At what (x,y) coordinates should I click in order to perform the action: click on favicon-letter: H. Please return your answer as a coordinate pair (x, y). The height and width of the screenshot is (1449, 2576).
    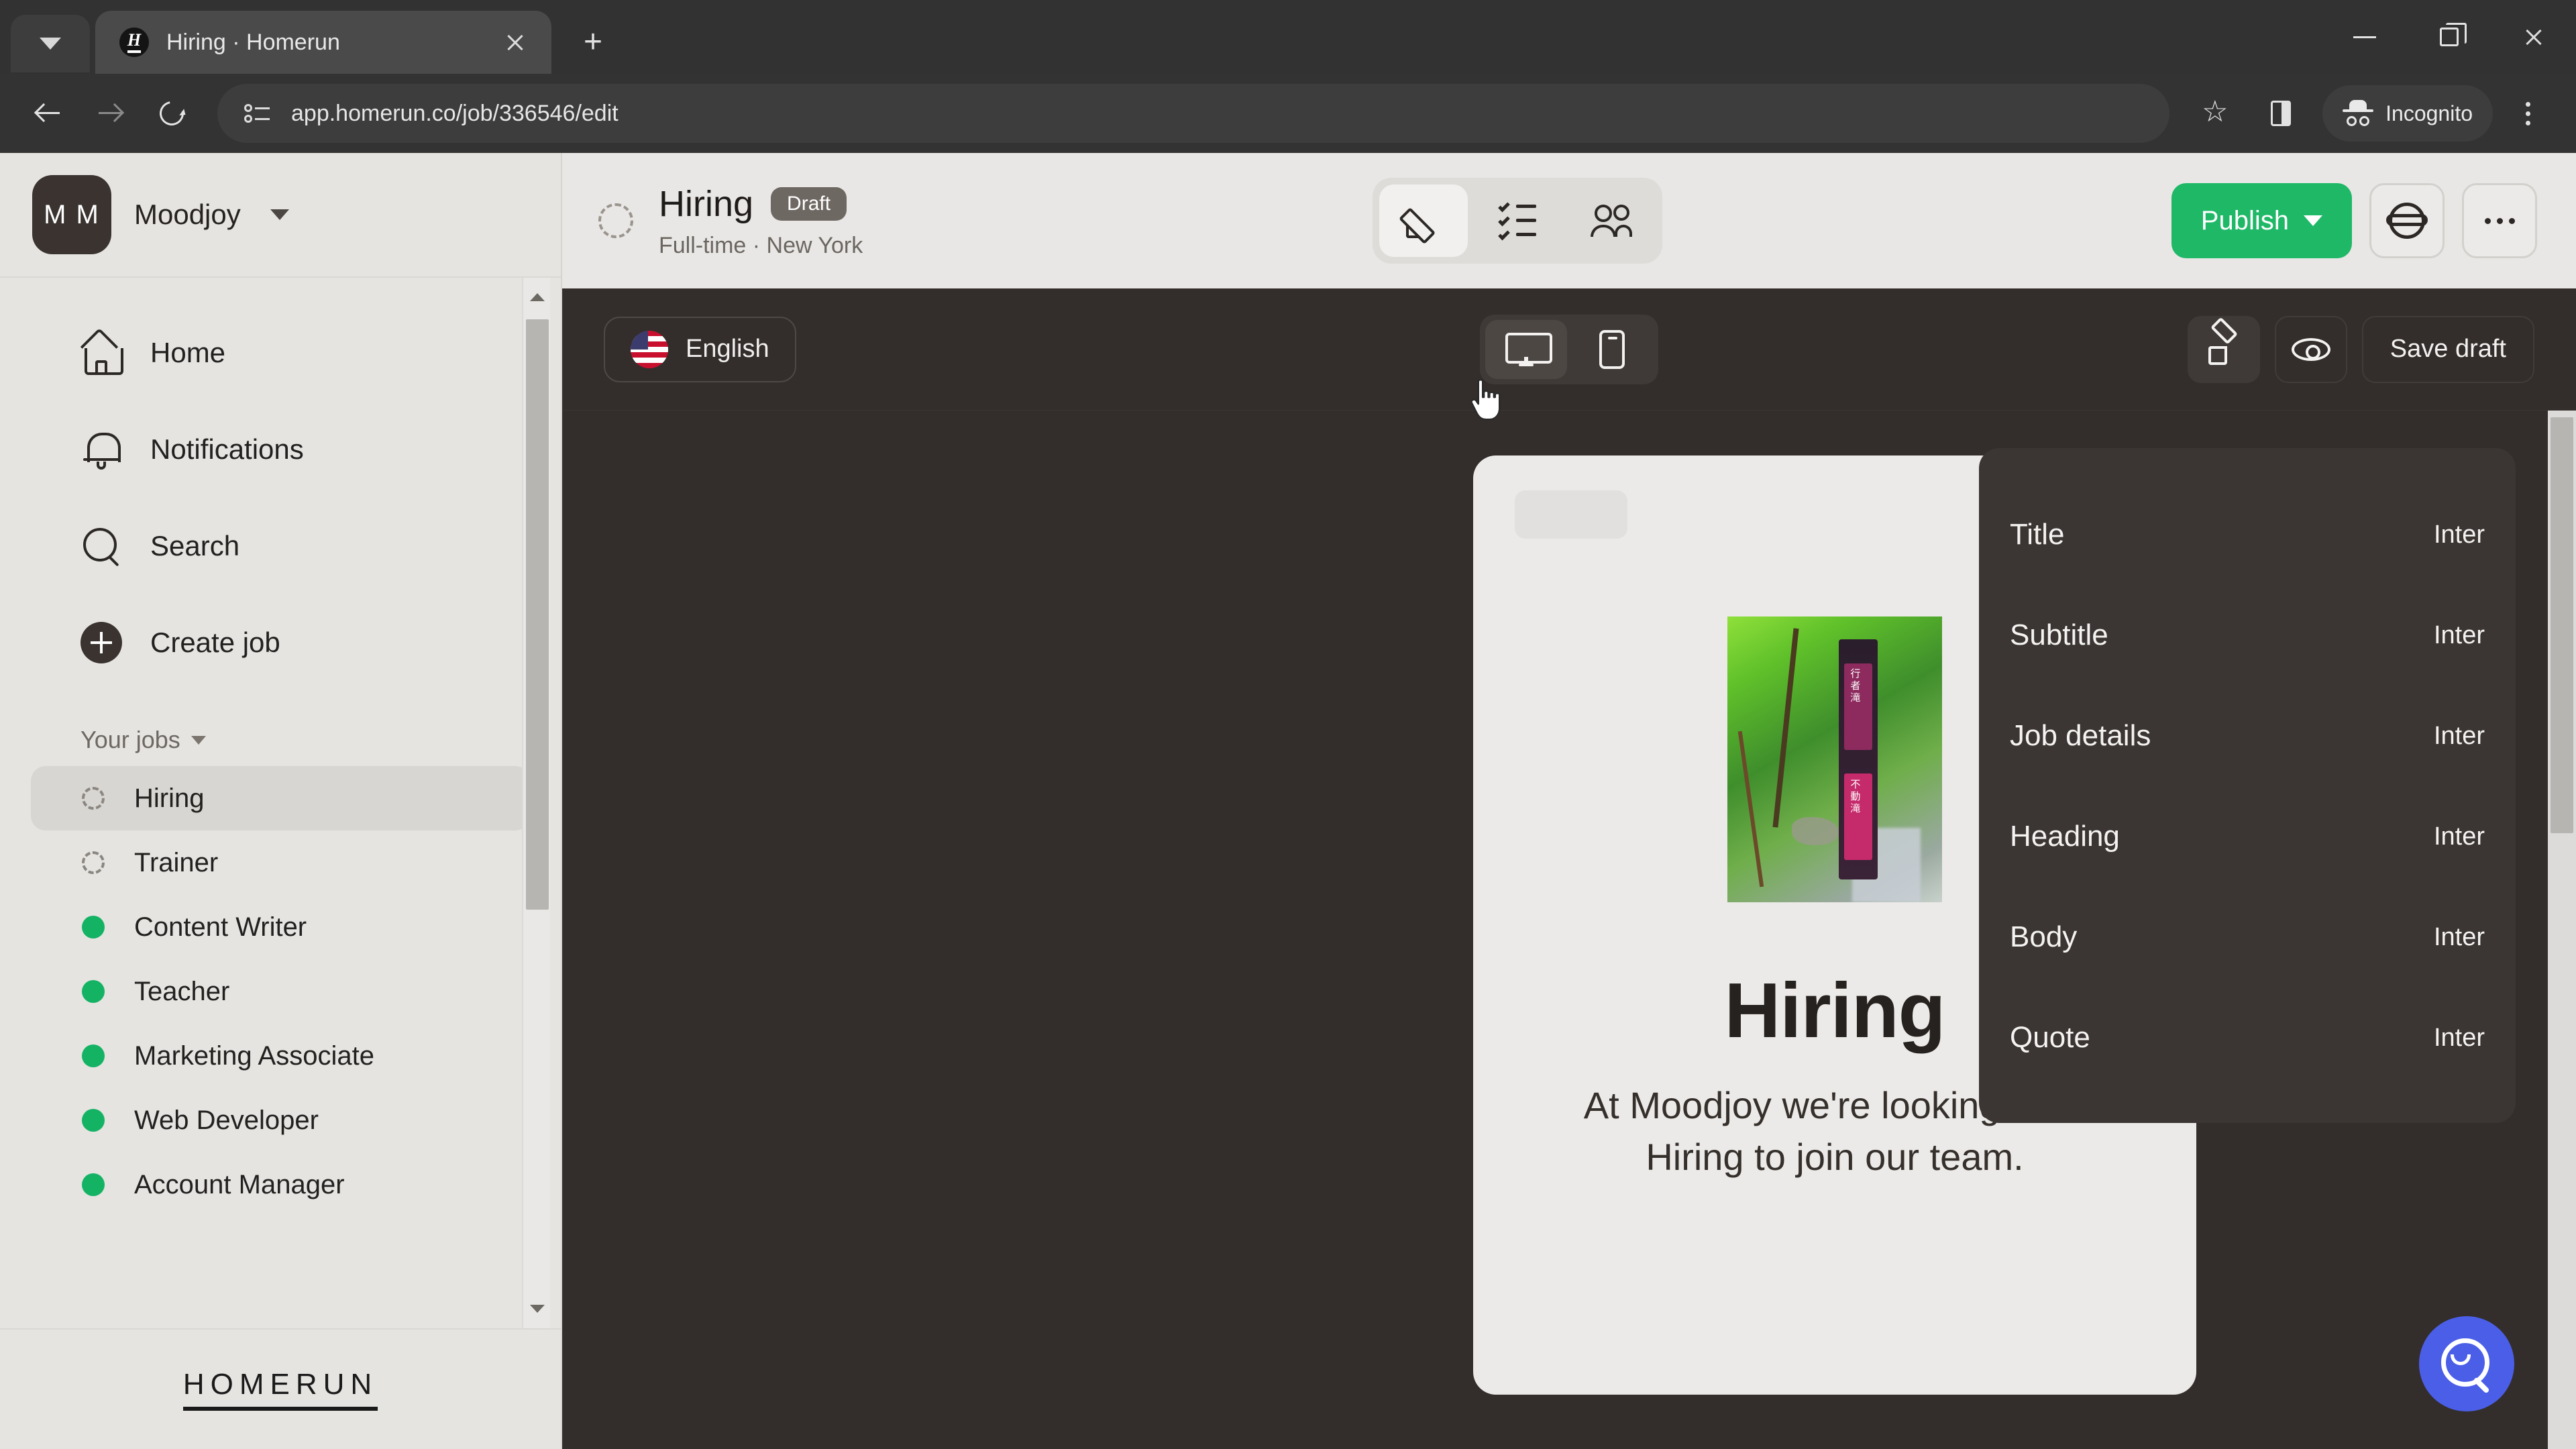
    Looking at the image, I should click on (134, 42).